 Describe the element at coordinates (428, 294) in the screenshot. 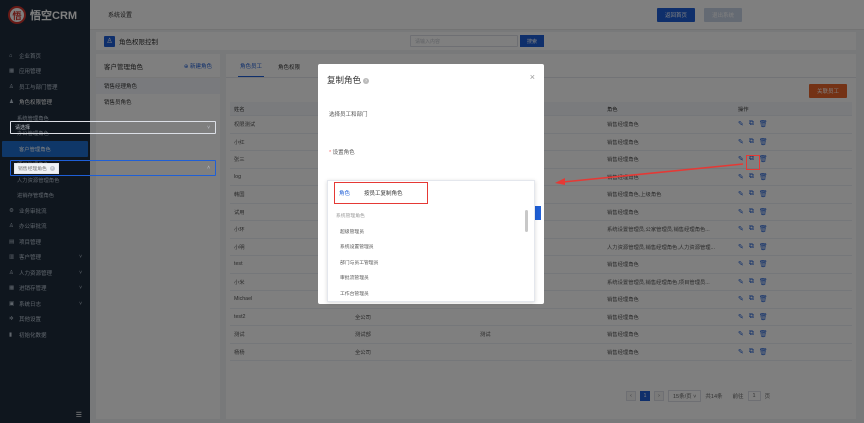

I see `dropdown-option: 工作台管理员` at that location.